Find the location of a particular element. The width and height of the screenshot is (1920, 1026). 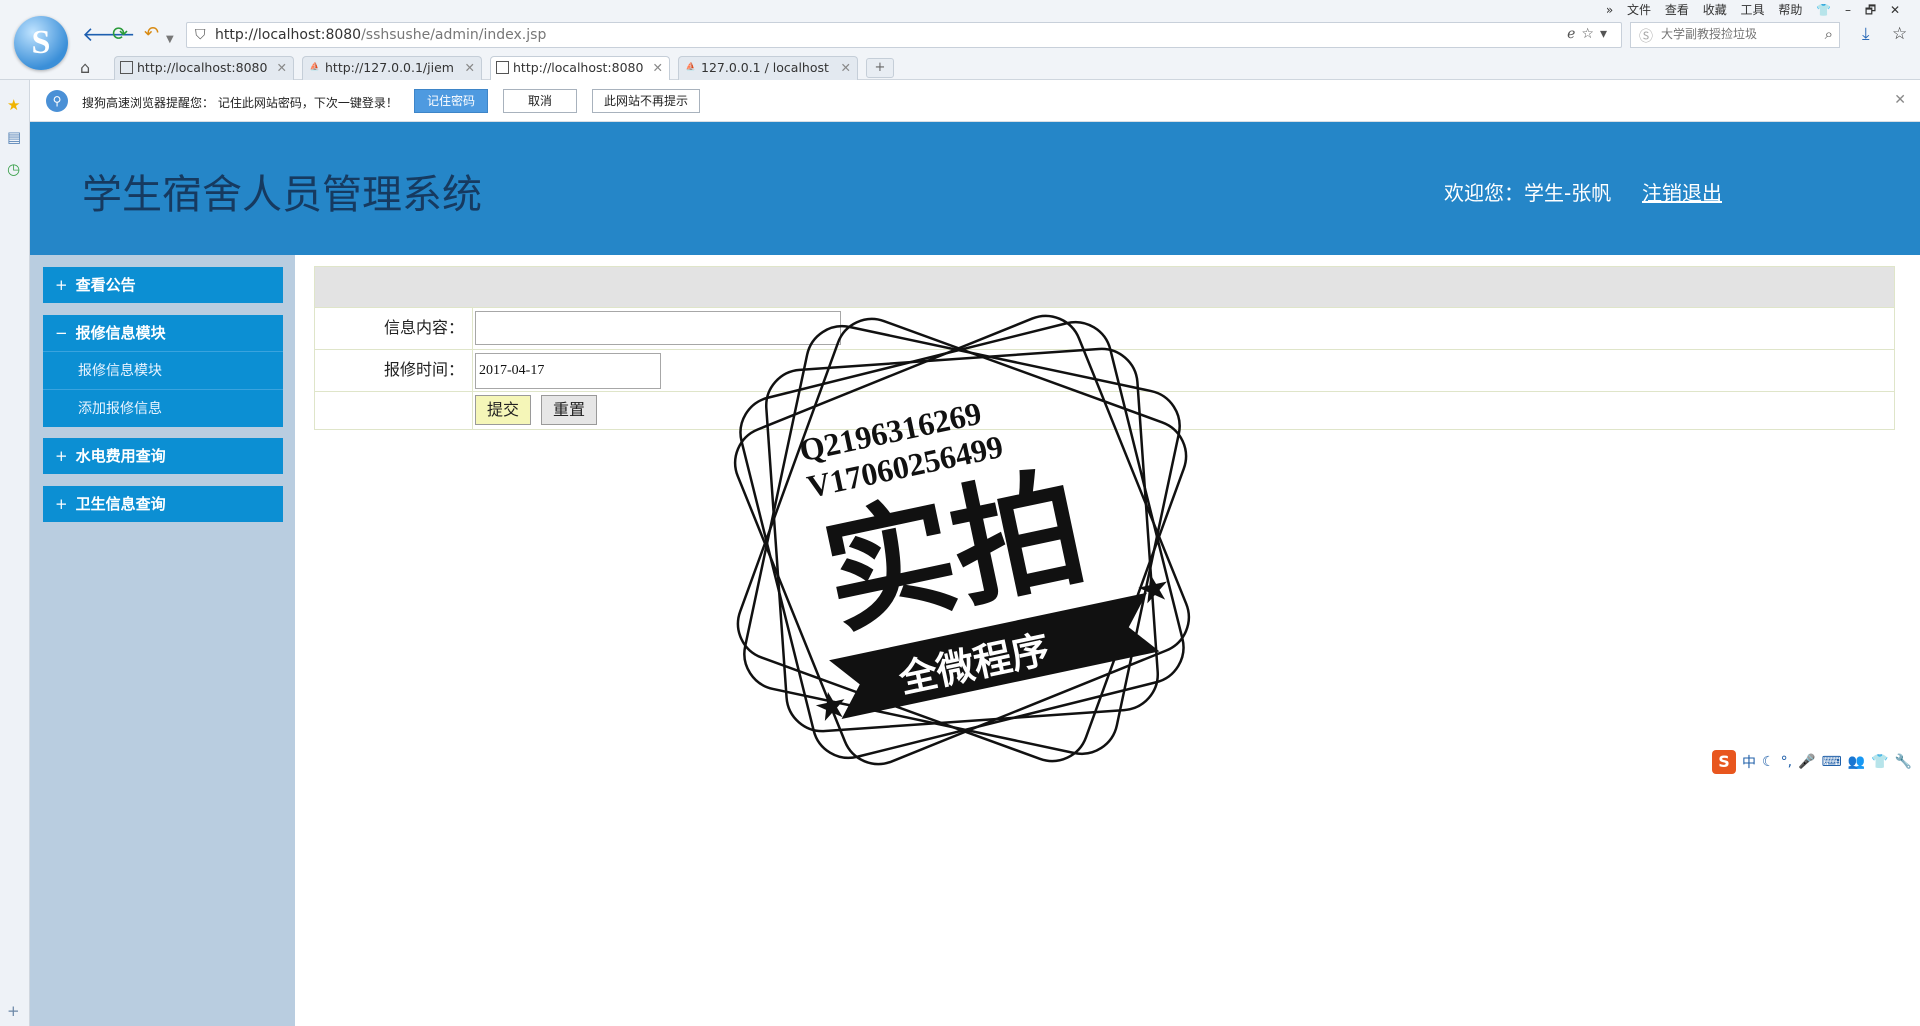

skin-icon: 👕 is located at coordinates (1823, 10).